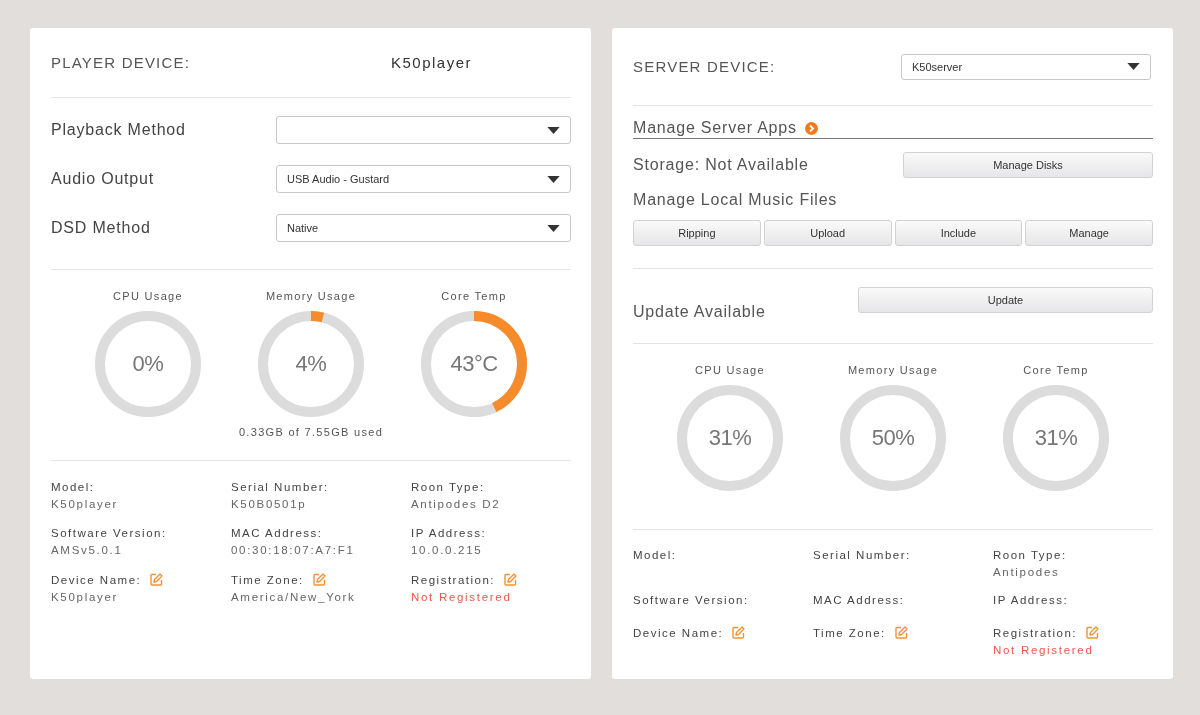 This screenshot has height=715, width=1200. What do you see at coordinates (697, 233) in the screenshot?
I see `action-button: Ripping` at bounding box center [697, 233].